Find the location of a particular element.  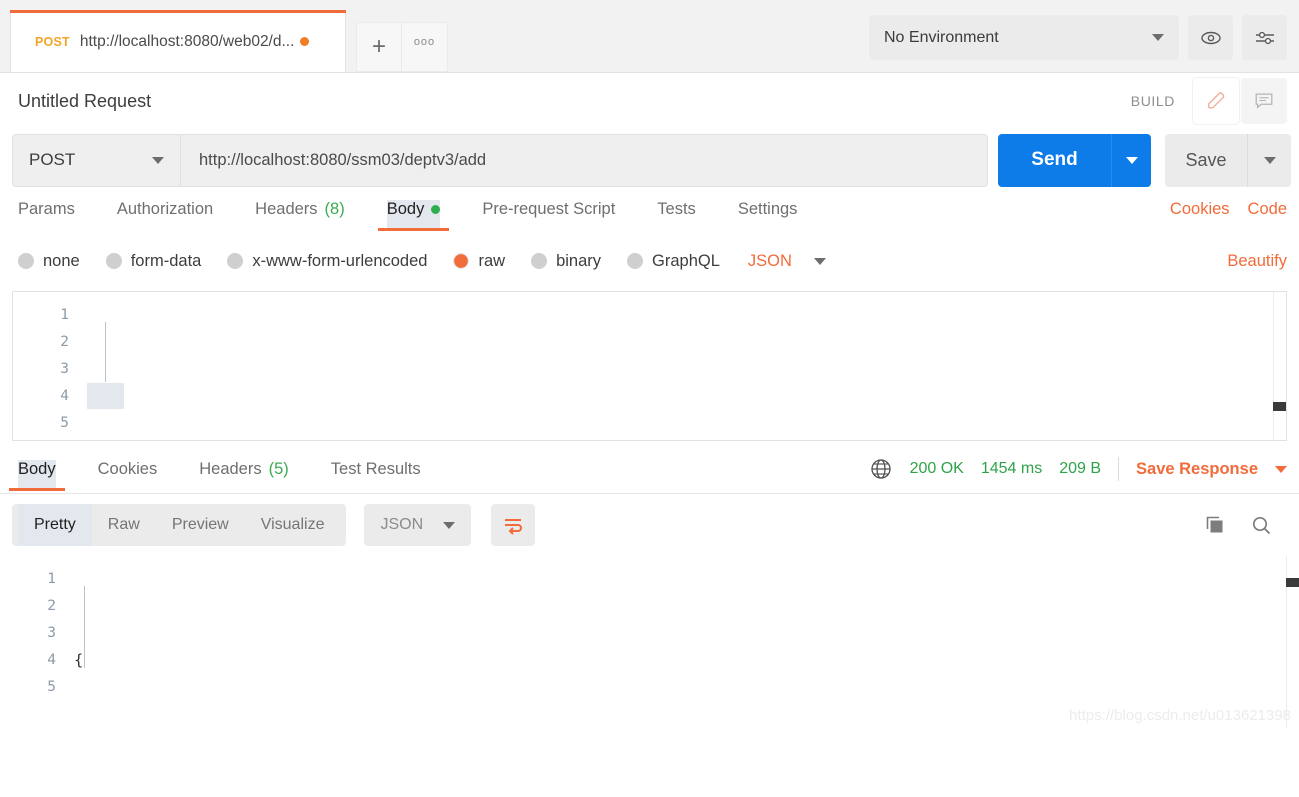

http-method-selector: POST is located at coordinates (96, 160).